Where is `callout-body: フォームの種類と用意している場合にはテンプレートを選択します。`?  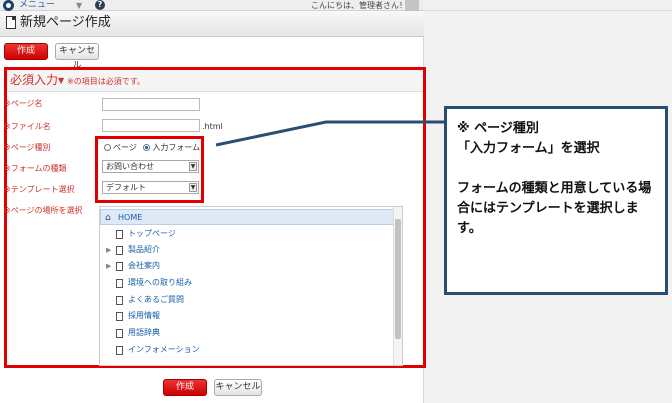
callout-body: フォームの種類と用意している場合にはテンプレートを選択します。 is located at coordinates (554, 208).